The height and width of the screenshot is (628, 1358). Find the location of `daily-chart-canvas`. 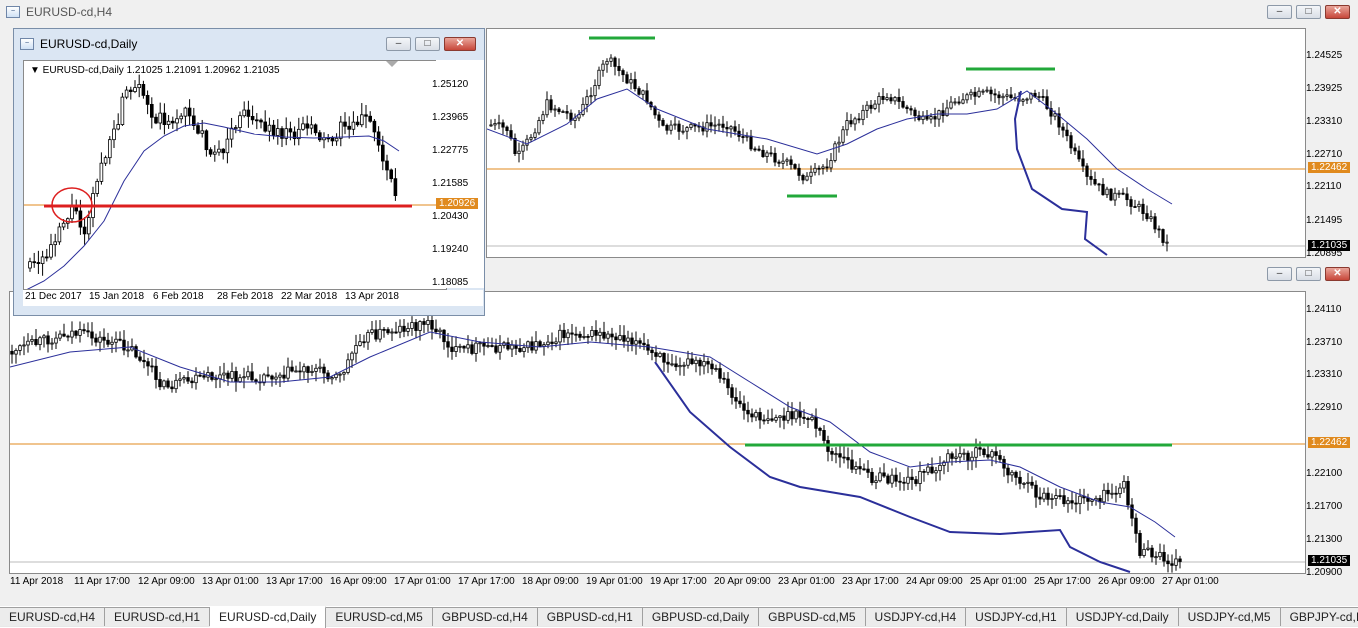

daily-chart-canvas is located at coordinates (235, 175).